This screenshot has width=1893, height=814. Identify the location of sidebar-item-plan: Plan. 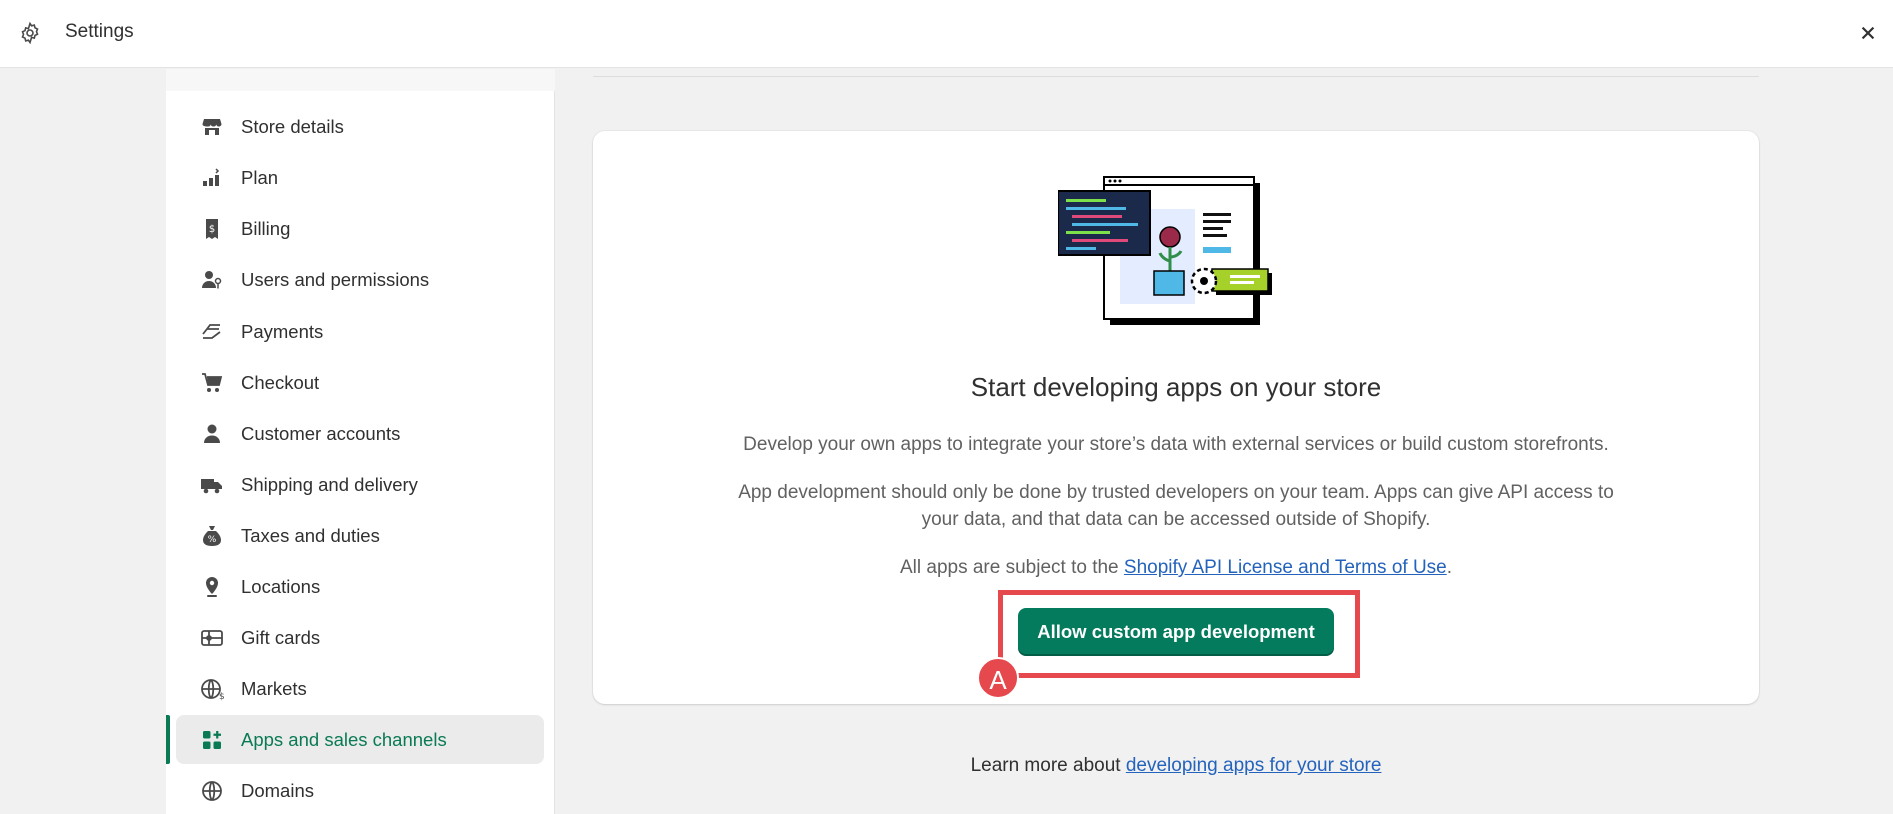
(360, 177).